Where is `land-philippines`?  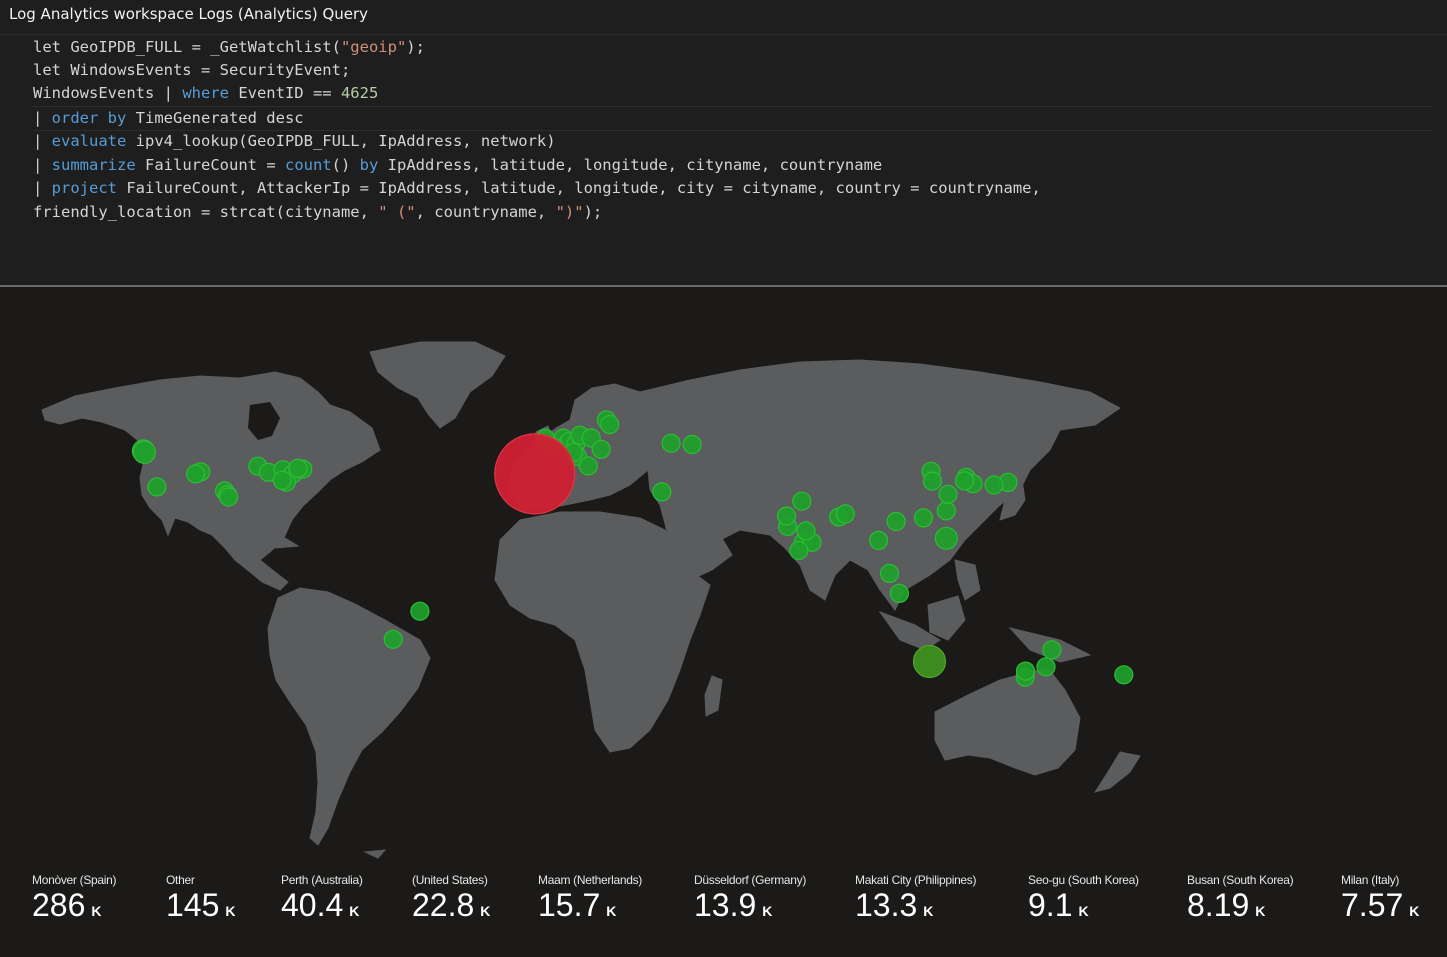 land-philippines is located at coordinates (967, 580).